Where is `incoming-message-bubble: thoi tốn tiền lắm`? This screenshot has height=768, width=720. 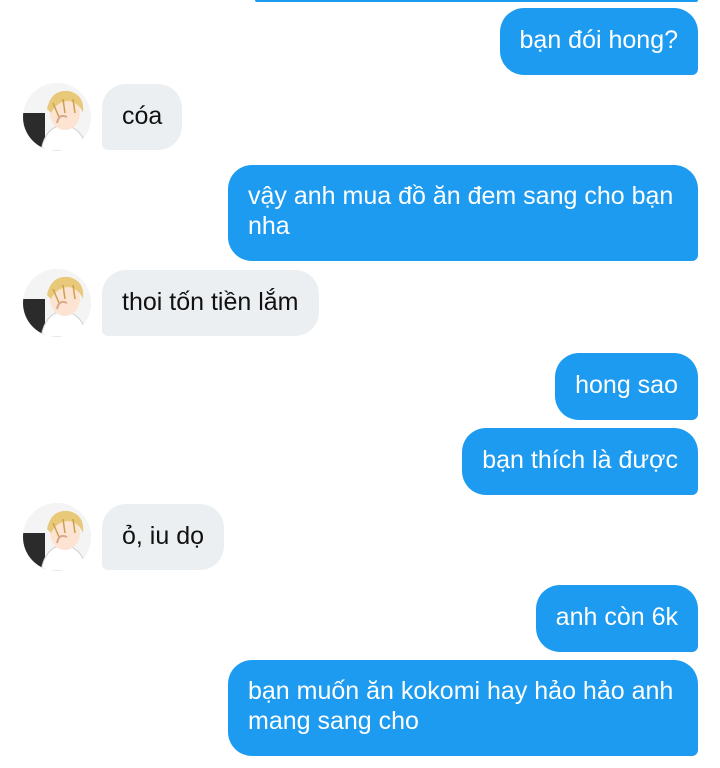 incoming-message-bubble: thoi tốn tiền lắm is located at coordinates (210, 303).